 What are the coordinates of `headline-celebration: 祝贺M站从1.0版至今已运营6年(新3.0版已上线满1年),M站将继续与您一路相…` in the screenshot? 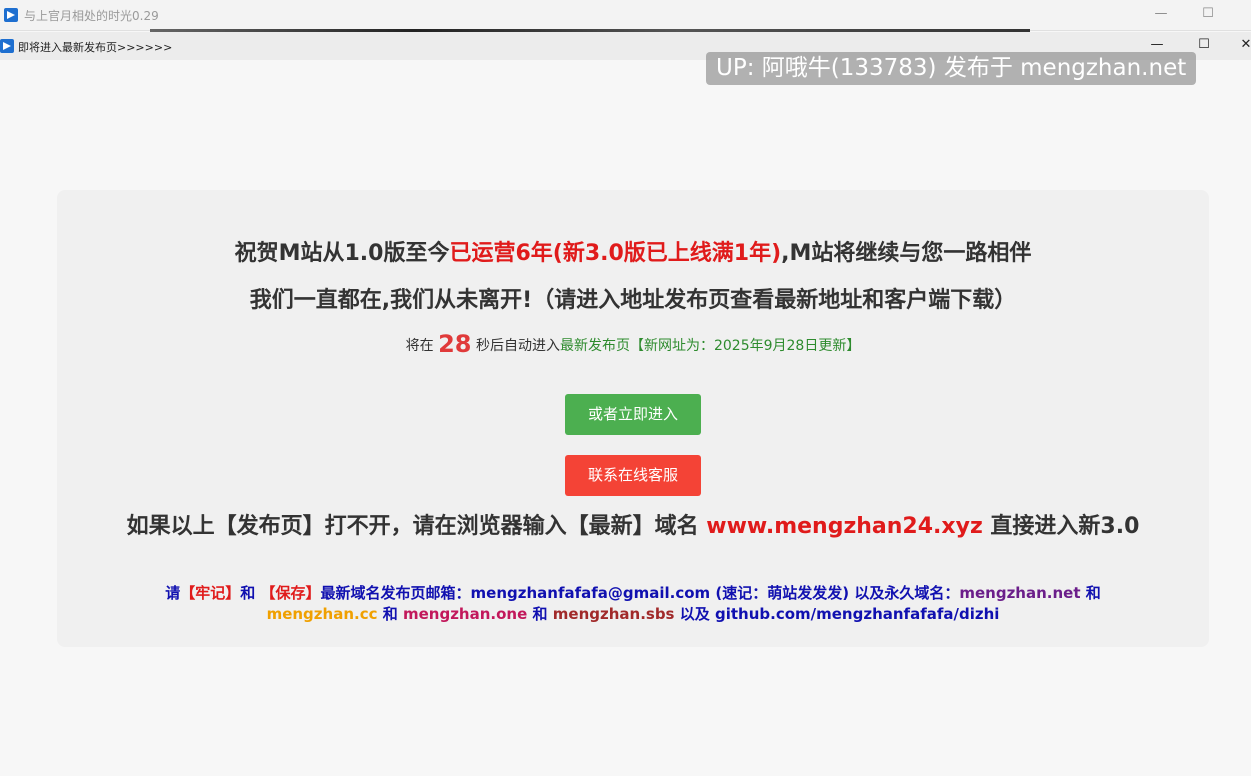 It's located at (633, 251).